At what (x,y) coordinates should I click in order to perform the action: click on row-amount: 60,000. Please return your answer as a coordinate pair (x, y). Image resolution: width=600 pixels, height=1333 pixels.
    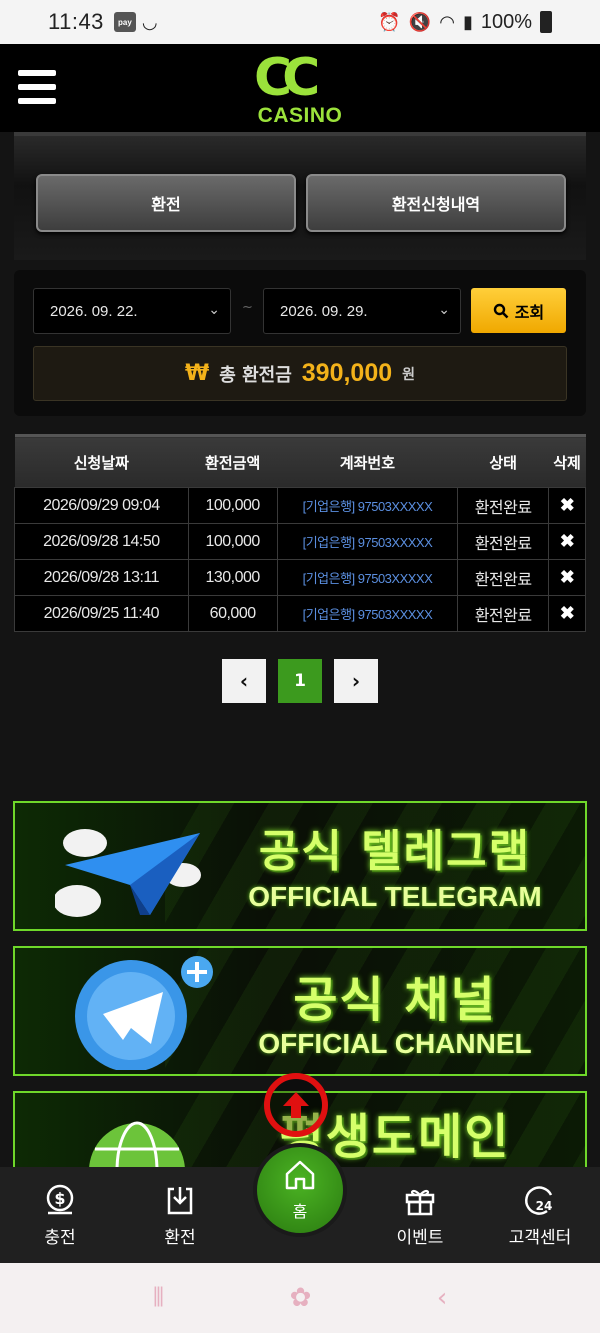
    Looking at the image, I should click on (232, 613).